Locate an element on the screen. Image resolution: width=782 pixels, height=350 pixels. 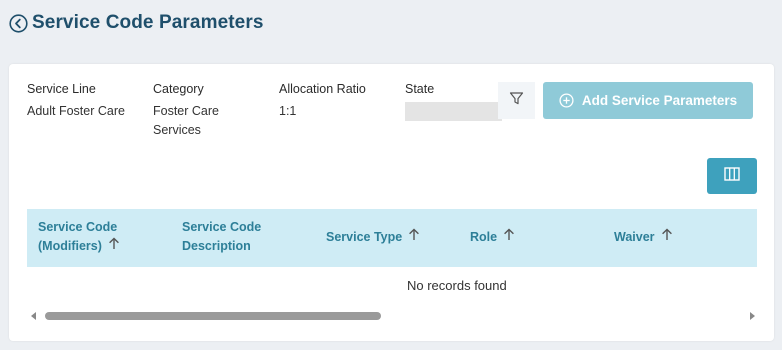
state-field: State is located at coordinates (455, 101).